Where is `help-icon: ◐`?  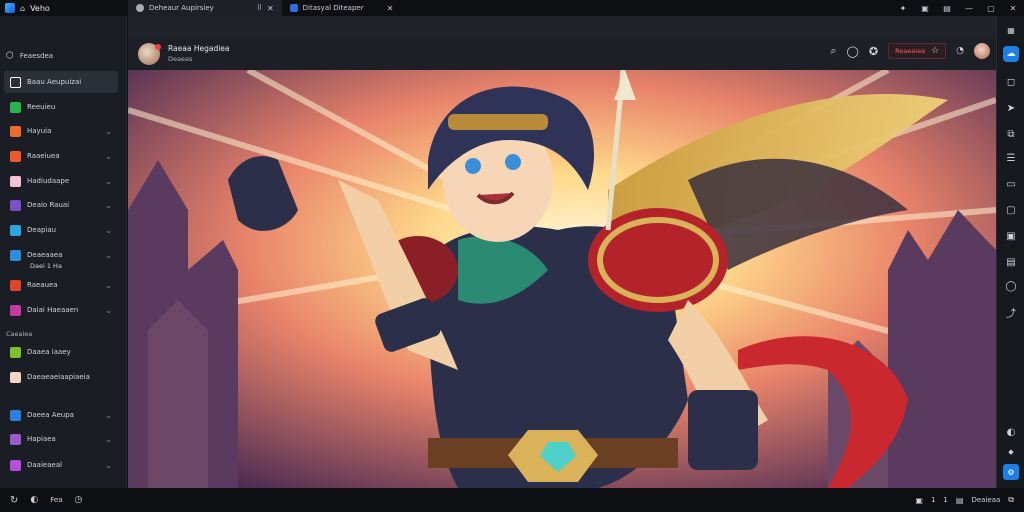
help-icon: ◐ is located at coordinates (1011, 432).